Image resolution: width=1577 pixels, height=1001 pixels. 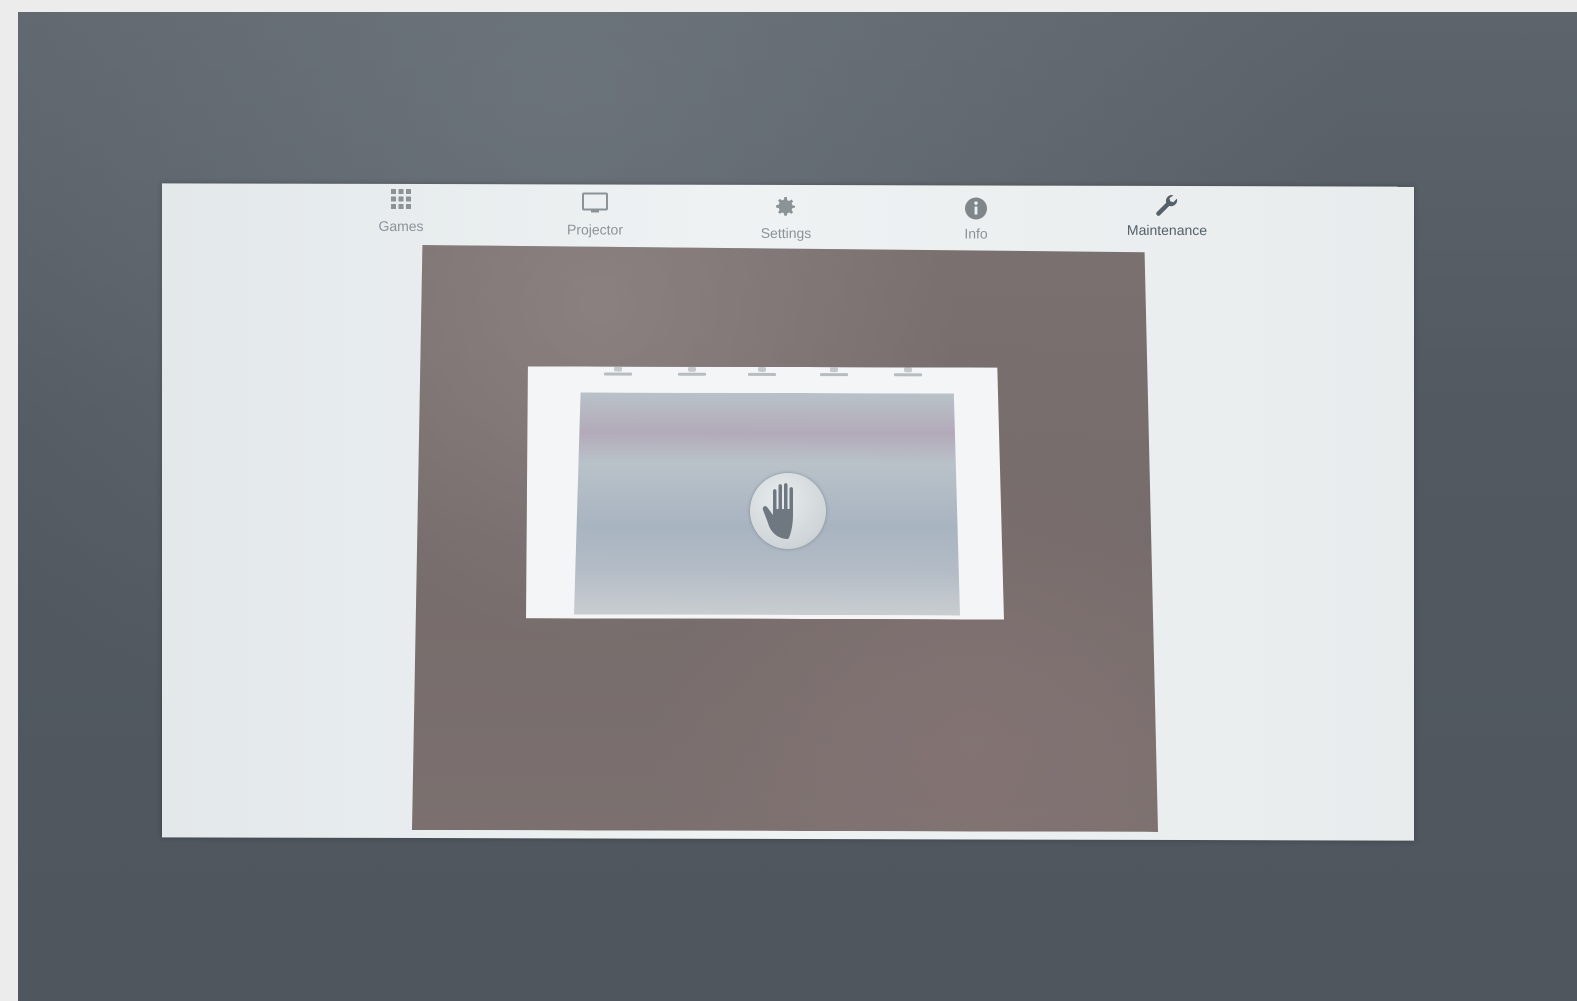 I want to click on info-icon, so click(x=976, y=209).